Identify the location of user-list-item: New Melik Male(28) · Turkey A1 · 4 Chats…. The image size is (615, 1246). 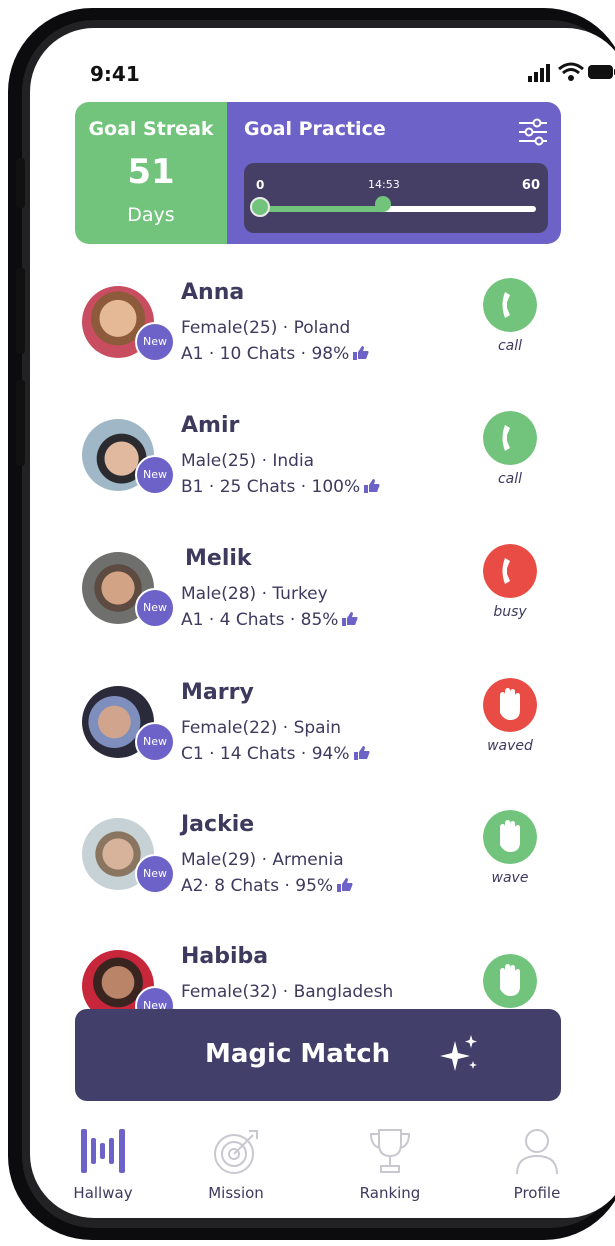
(322, 610).